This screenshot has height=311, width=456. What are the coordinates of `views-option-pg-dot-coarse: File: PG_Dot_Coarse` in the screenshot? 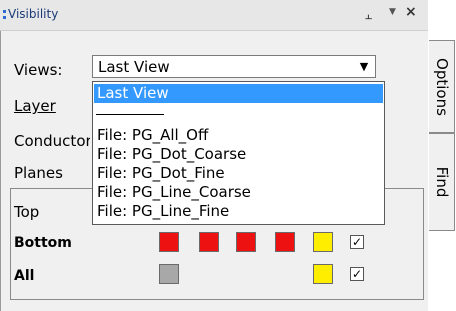 It's located at (238, 154).